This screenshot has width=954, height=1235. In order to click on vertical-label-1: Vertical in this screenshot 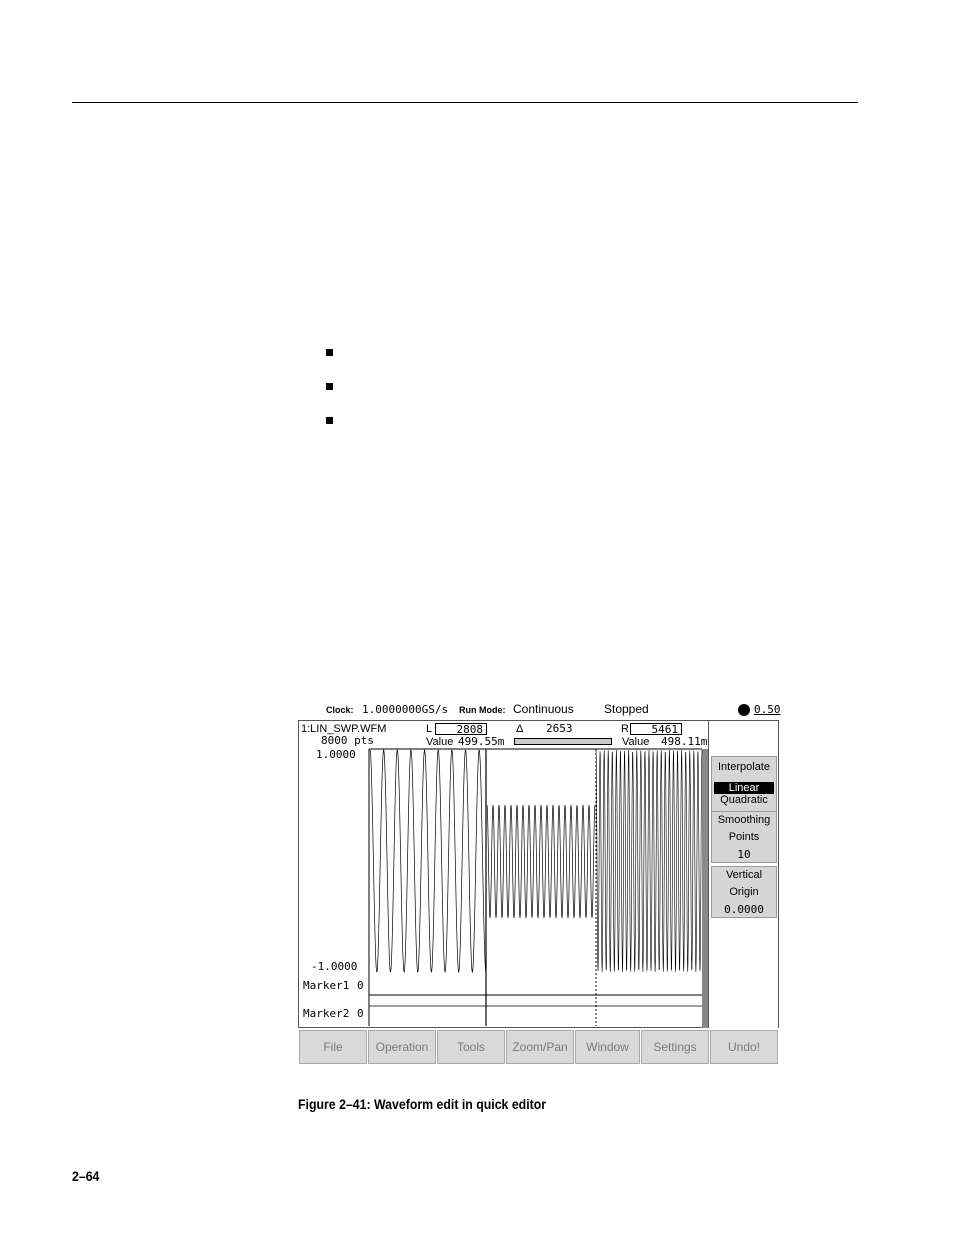, I will do `click(744, 875)`.